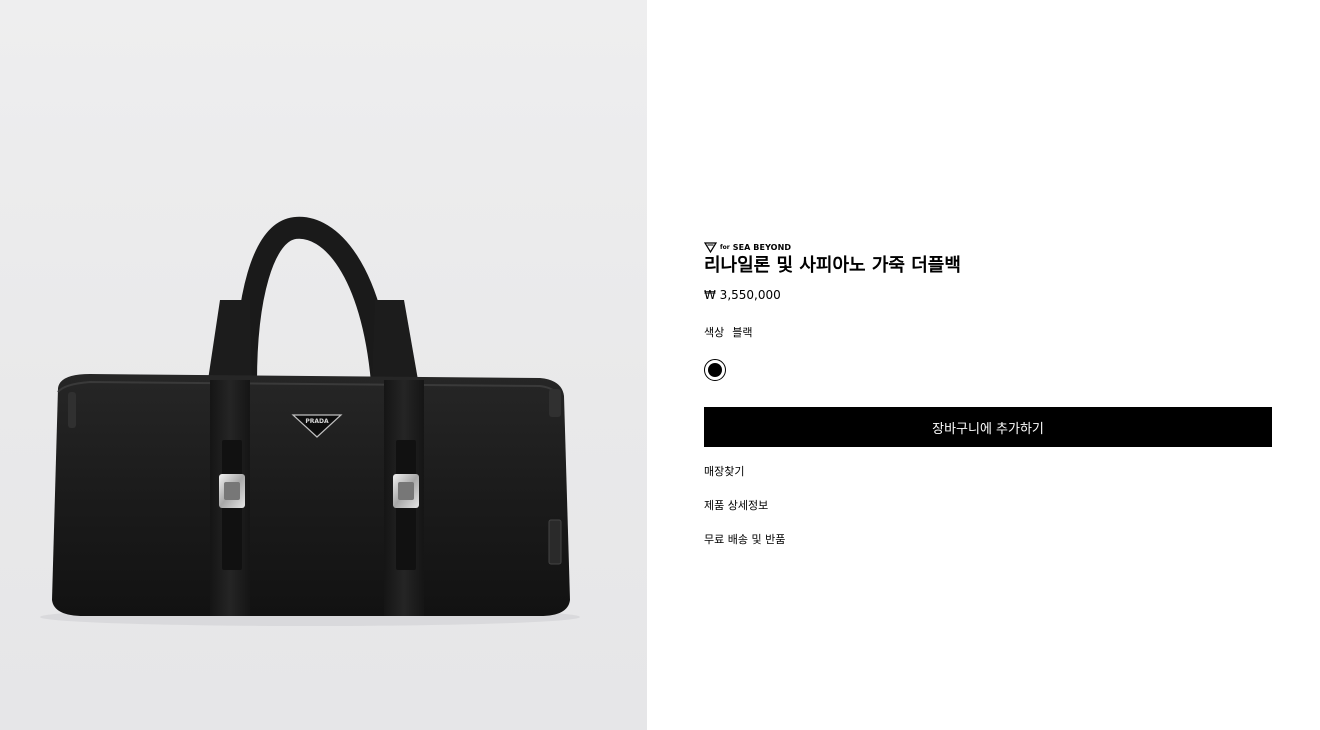 The image size is (1320, 730). I want to click on color-info: 색상 블랙, so click(728, 333).